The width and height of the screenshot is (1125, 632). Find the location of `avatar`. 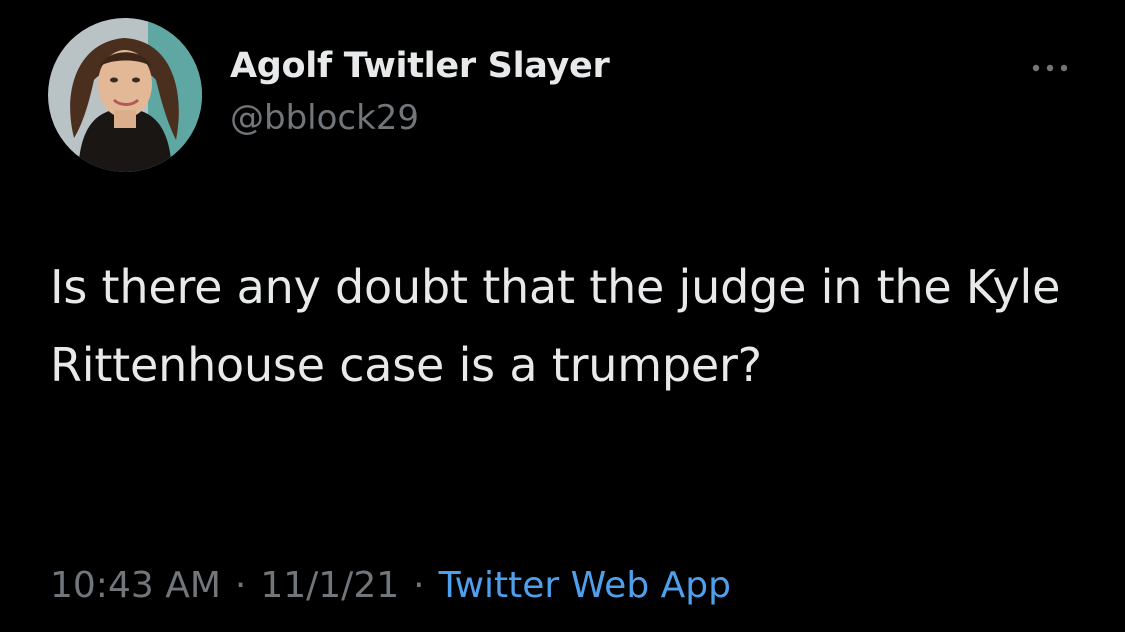

avatar is located at coordinates (125, 95).